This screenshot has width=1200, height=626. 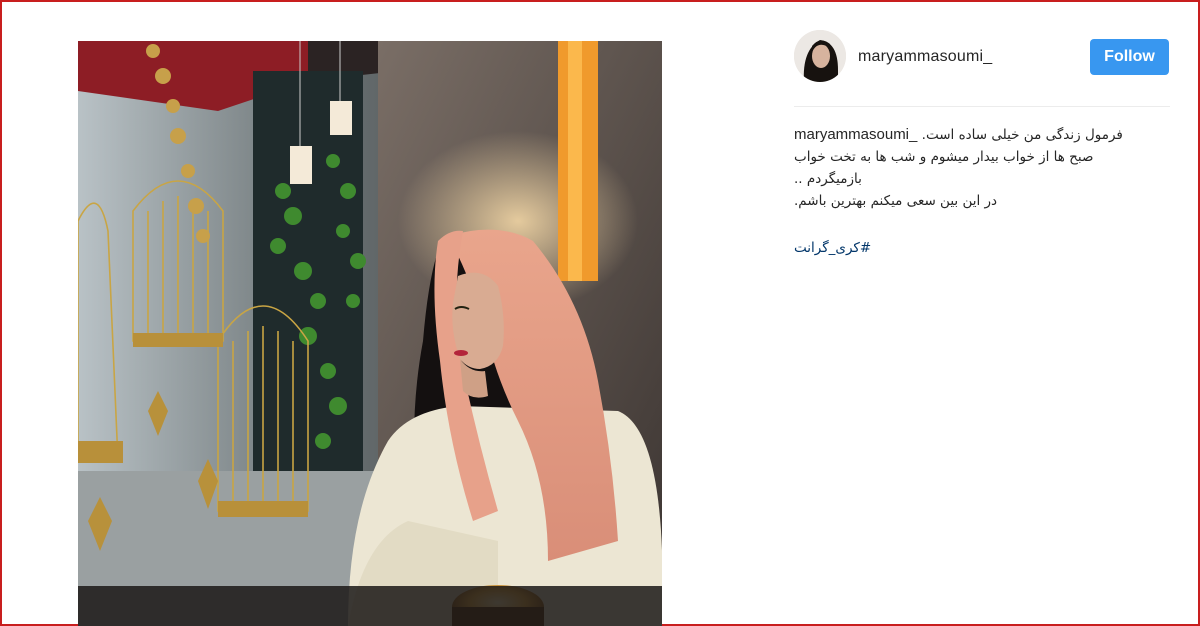 I want to click on caption-text-4: در این بین سعی میکنم بهترین باشم., so click(x=896, y=201).